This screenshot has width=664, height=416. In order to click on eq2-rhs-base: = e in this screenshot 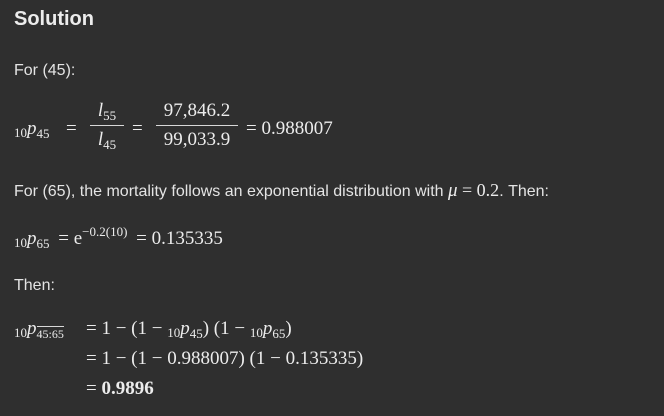, I will do `click(70, 238)`.